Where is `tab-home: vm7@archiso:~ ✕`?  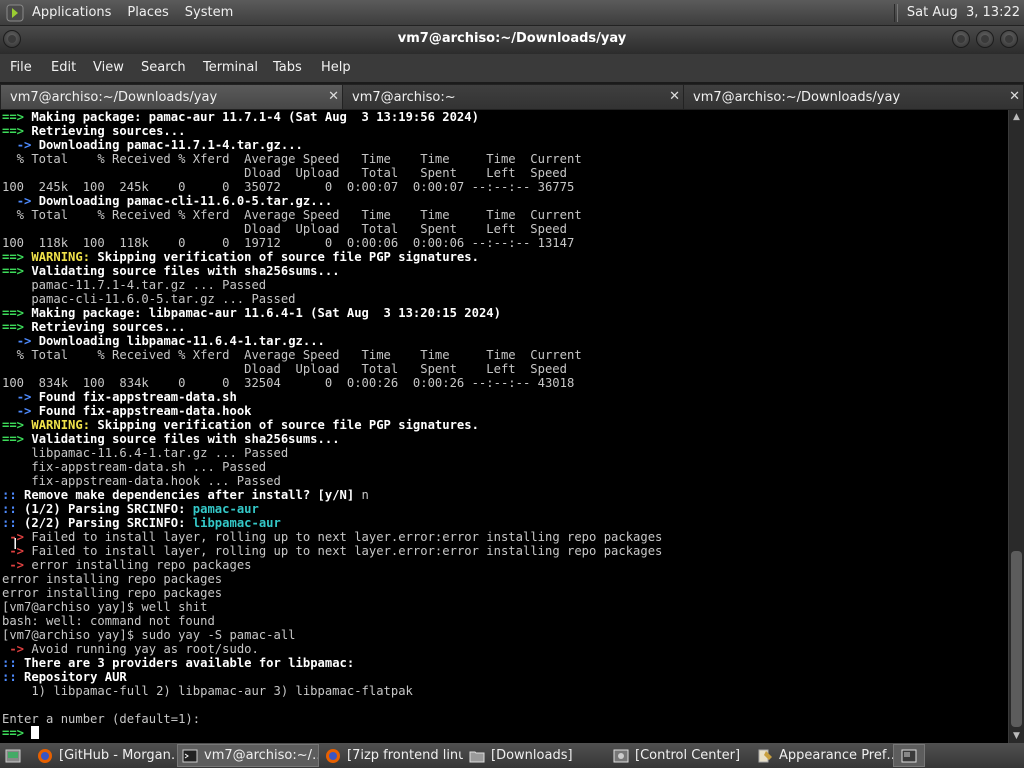
tab-home: vm7@archiso:~ ✕ is located at coordinates (513, 97).